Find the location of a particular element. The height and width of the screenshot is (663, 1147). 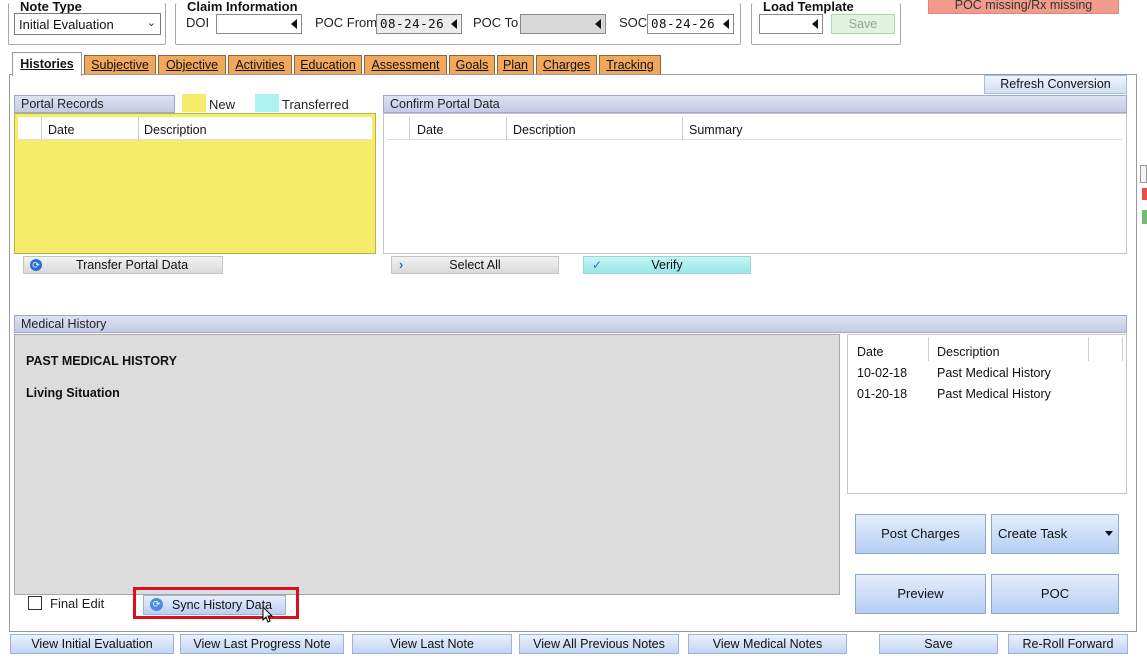

checkmark-icon: ✓ is located at coordinates (597, 265).